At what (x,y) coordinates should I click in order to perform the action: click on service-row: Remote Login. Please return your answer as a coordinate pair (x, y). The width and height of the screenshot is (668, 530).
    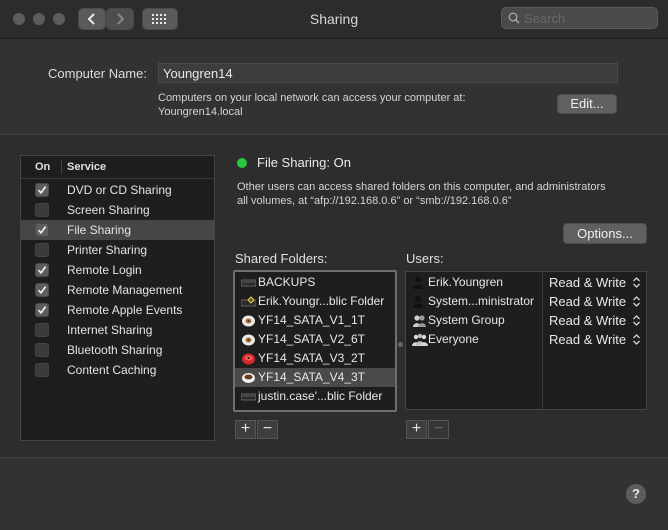
    Looking at the image, I should click on (117, 270).